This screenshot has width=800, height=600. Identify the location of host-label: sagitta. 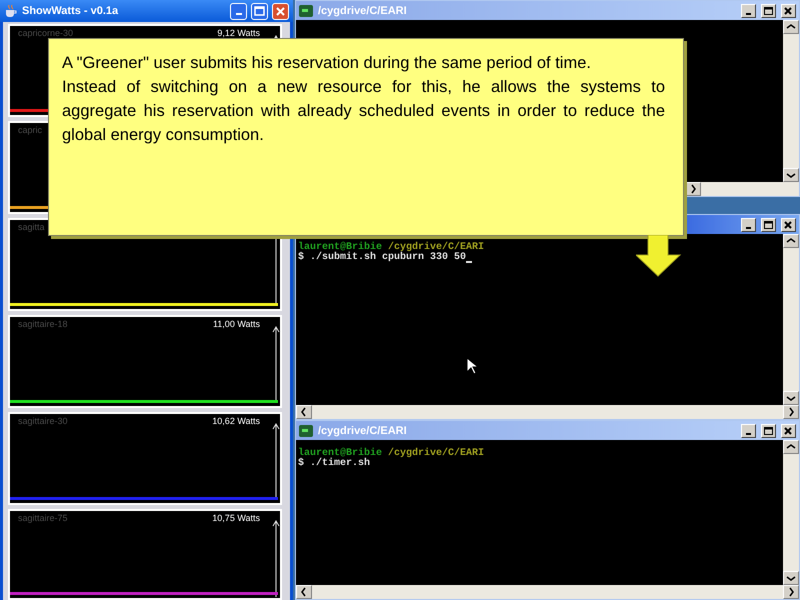
(31, 228).